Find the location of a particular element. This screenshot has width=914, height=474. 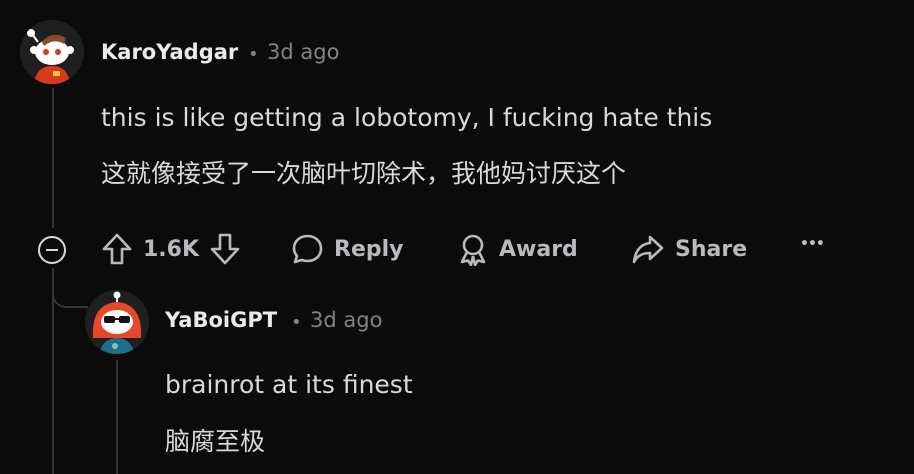

vote-count: 1.6K is located at coordinates (171, 249).